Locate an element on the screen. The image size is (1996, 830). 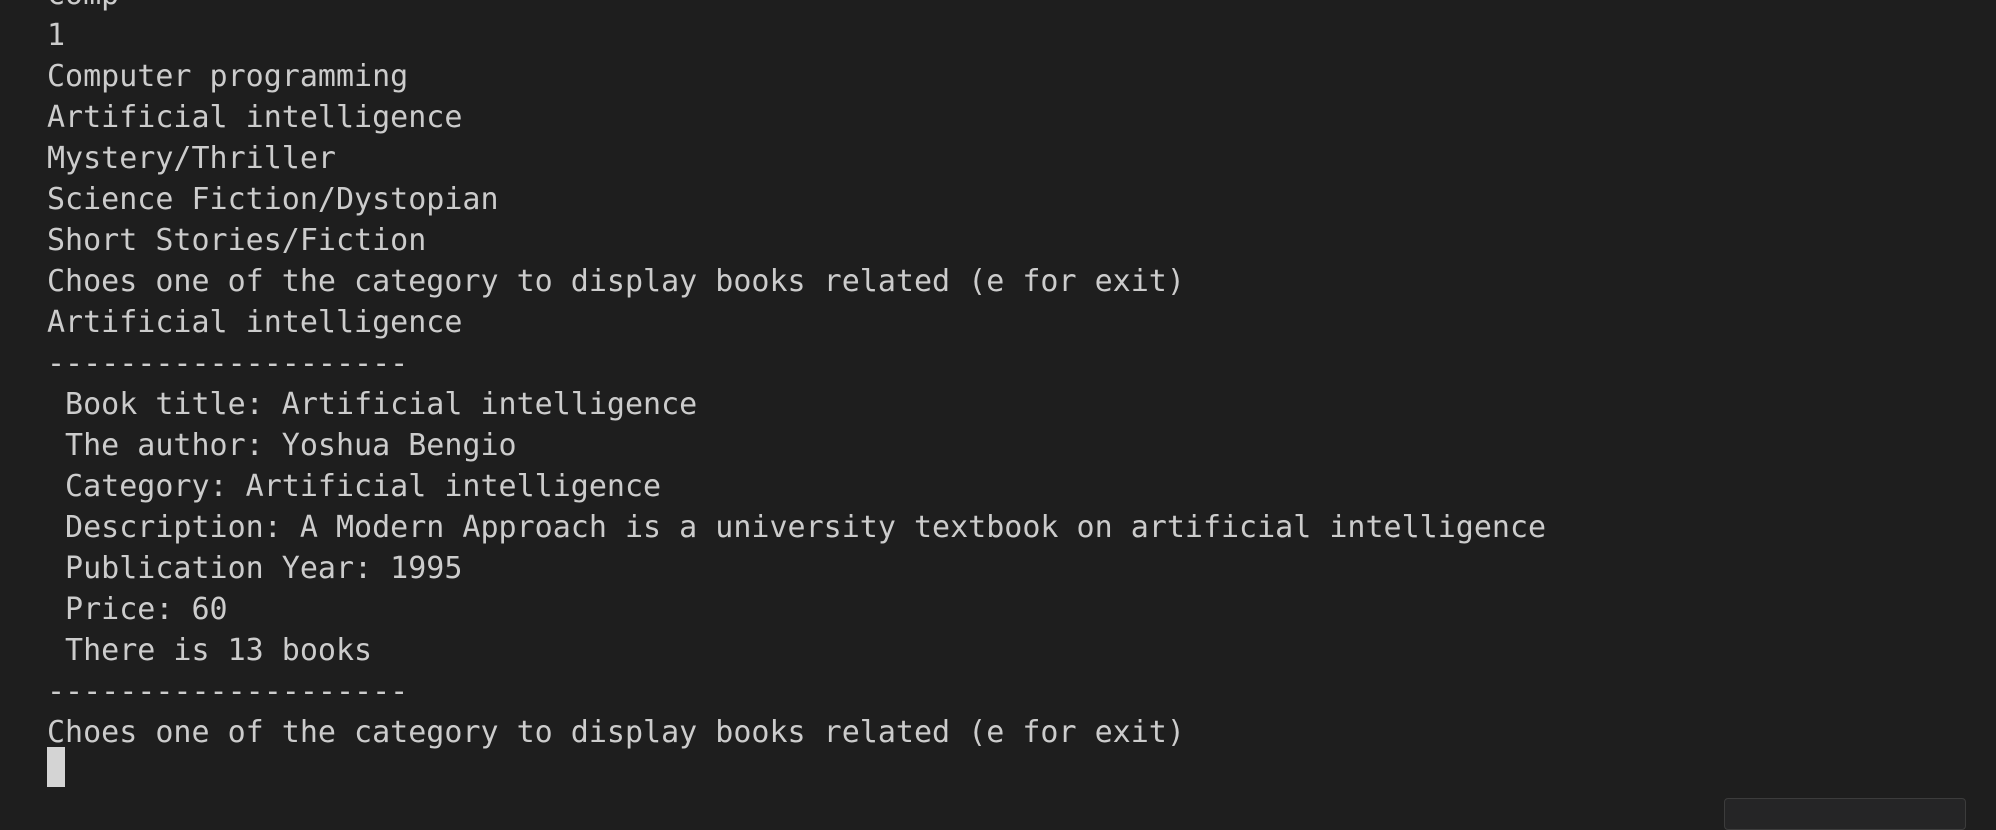
category-short-stories: Short Stories/Fiction is located at coordinates (237, 240).